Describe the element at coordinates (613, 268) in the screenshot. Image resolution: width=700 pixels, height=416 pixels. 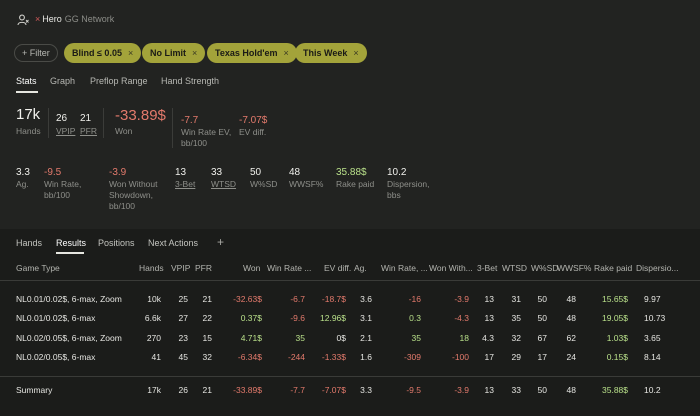
I see `col-rake: Rake paid` at that location.